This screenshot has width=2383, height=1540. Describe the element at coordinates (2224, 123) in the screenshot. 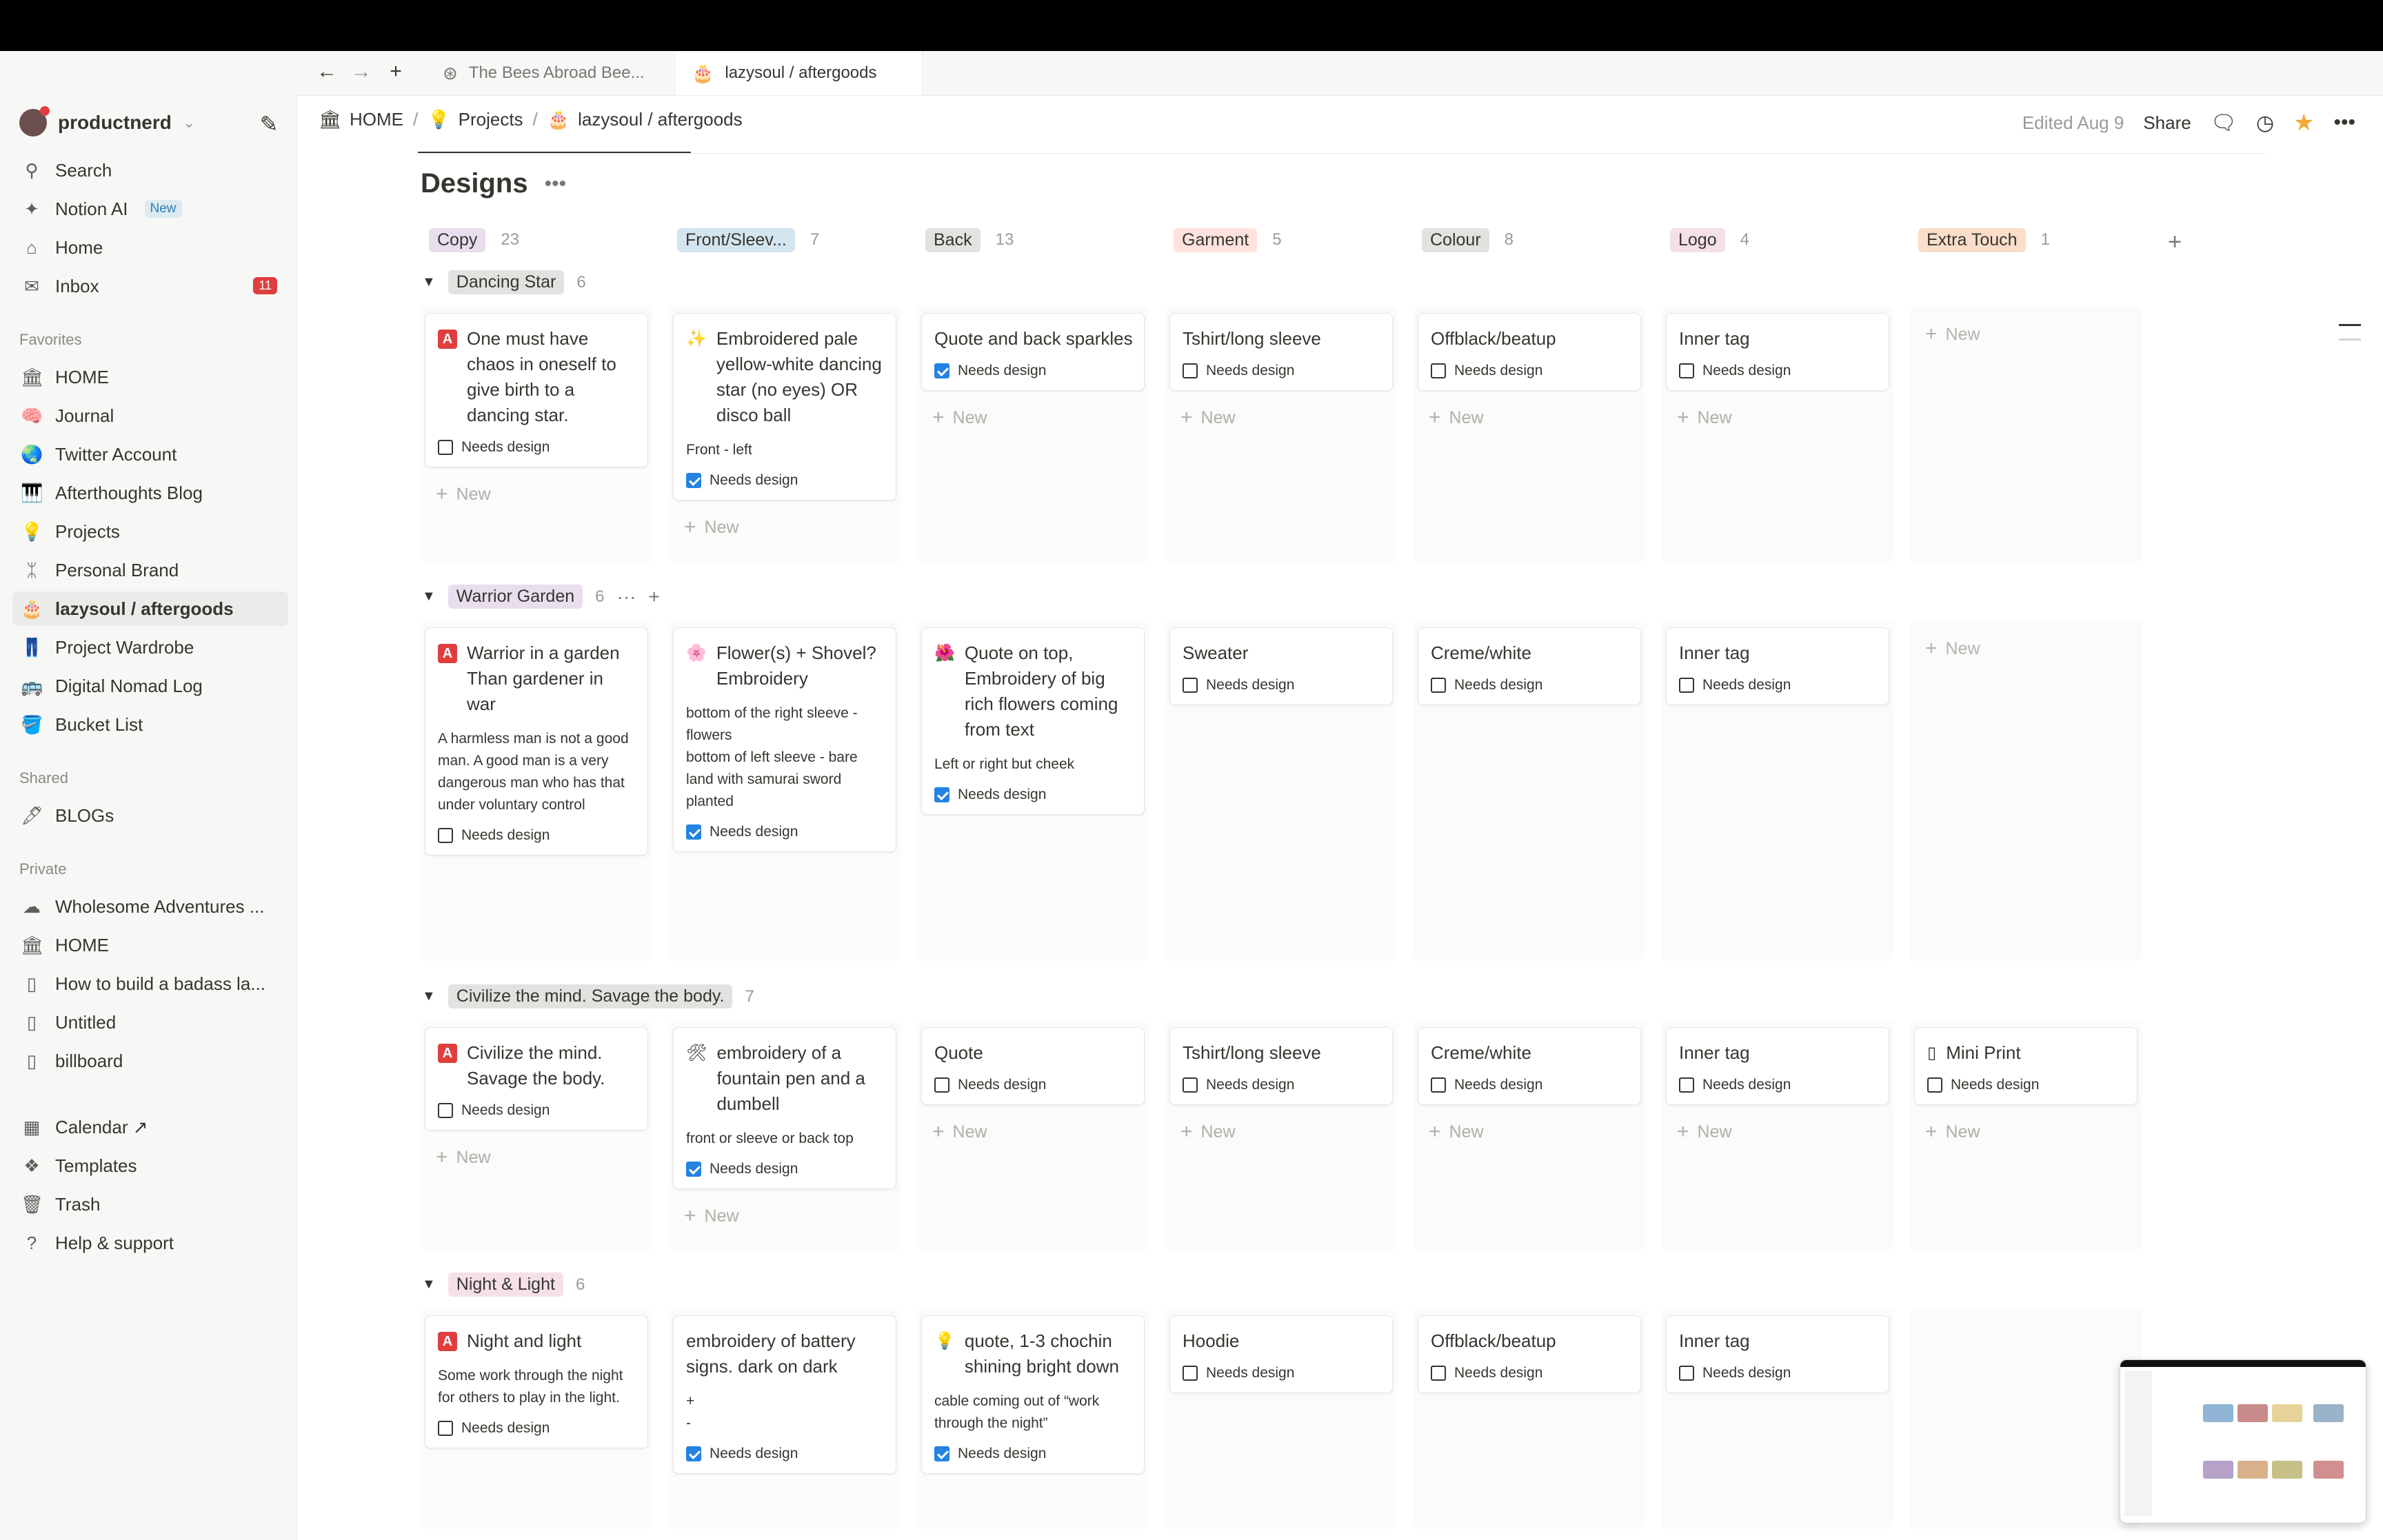

I see `comment-icon: 🗨` at that location.